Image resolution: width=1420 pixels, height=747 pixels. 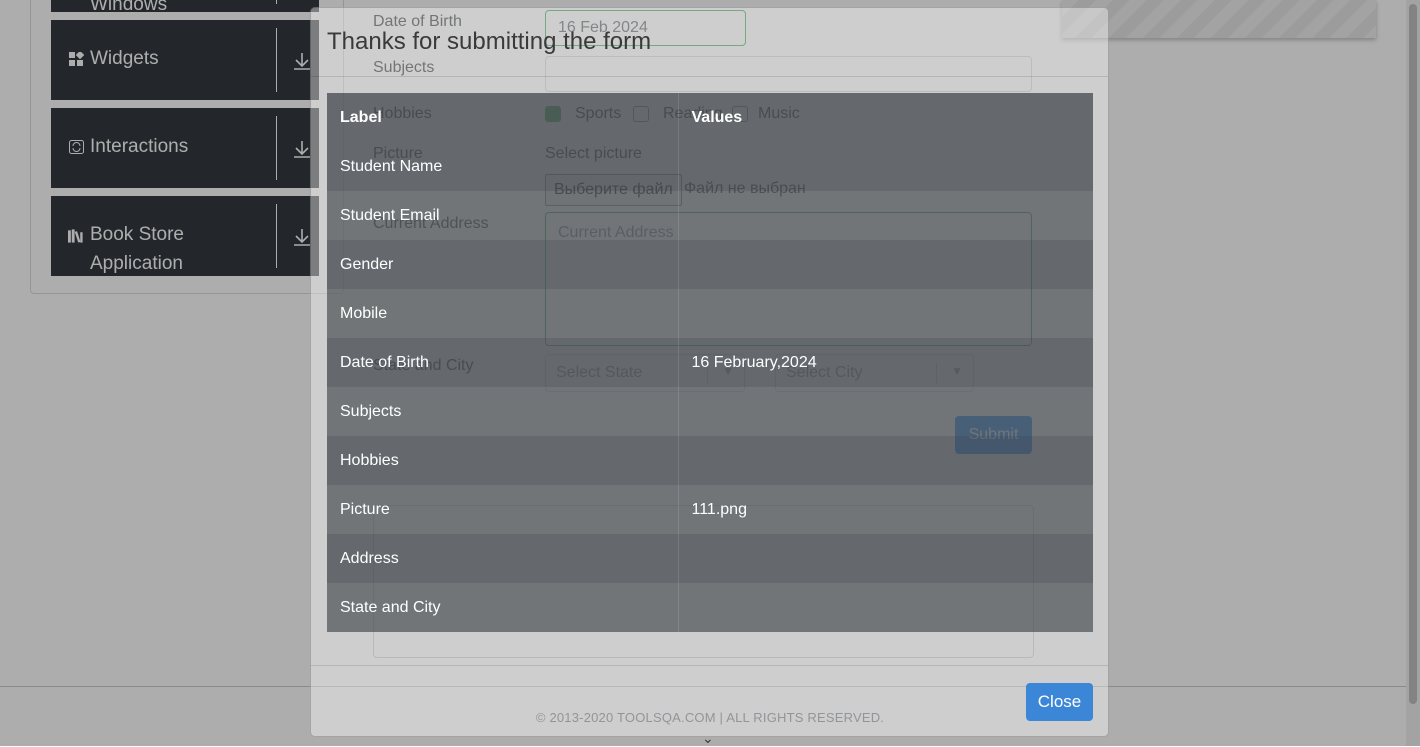 I want to click on table-row: Address, so click(x=710, y=558).